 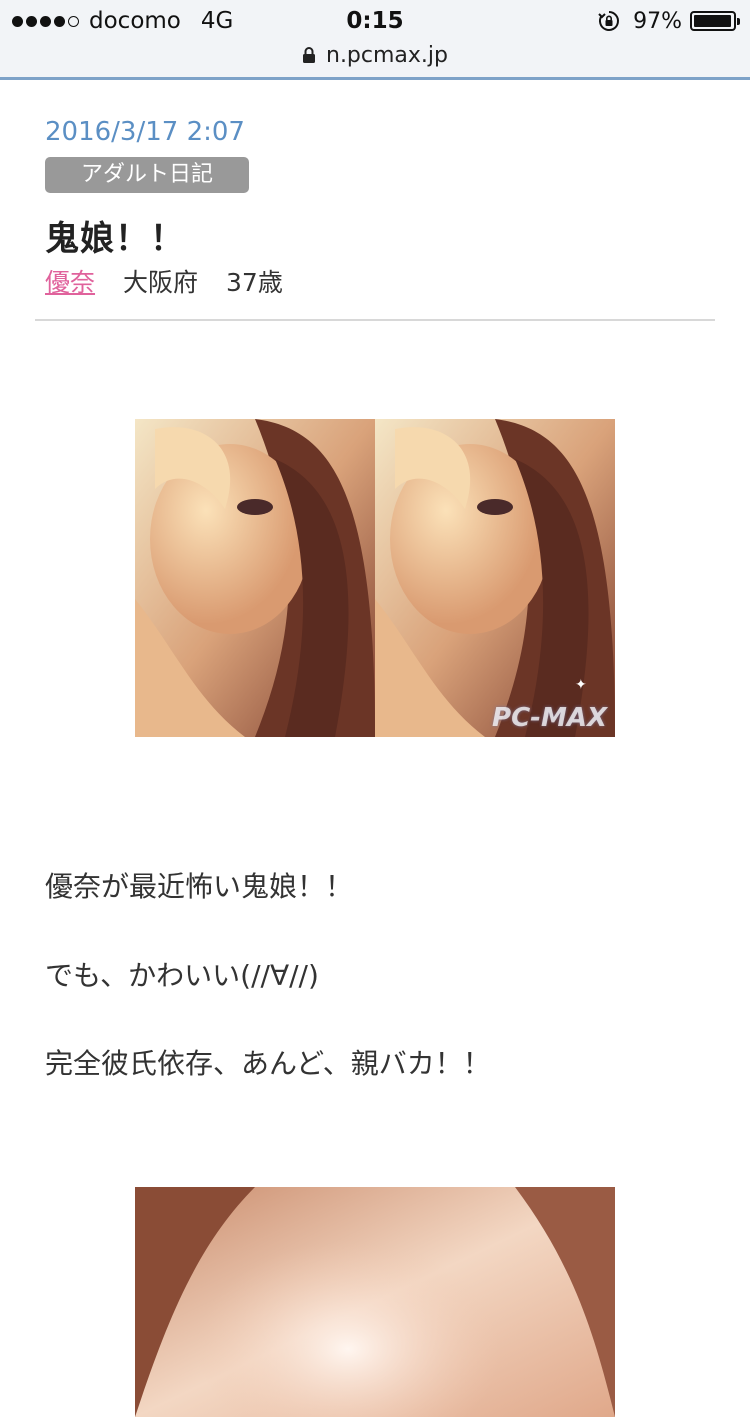 I want to click on photo-panel-left, so click(x=255, y=578).